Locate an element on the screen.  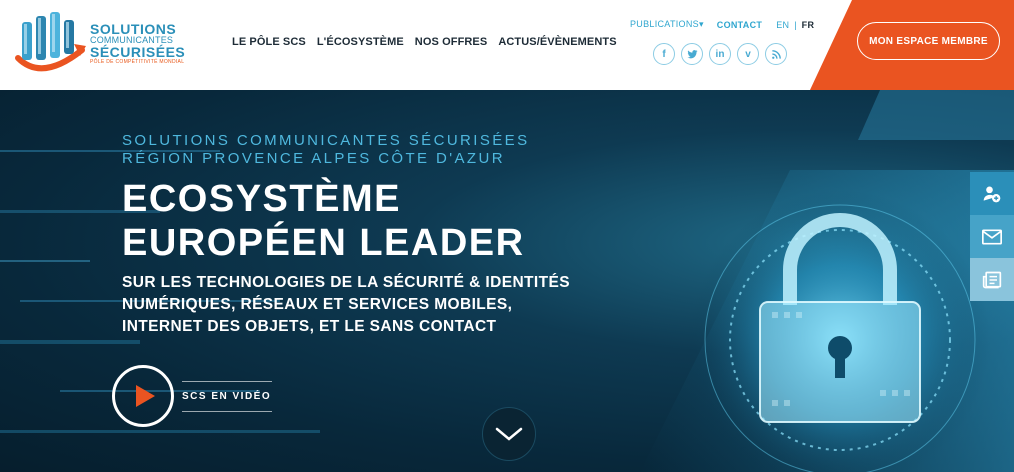
mail-icon is located at coordinates (992, 236).